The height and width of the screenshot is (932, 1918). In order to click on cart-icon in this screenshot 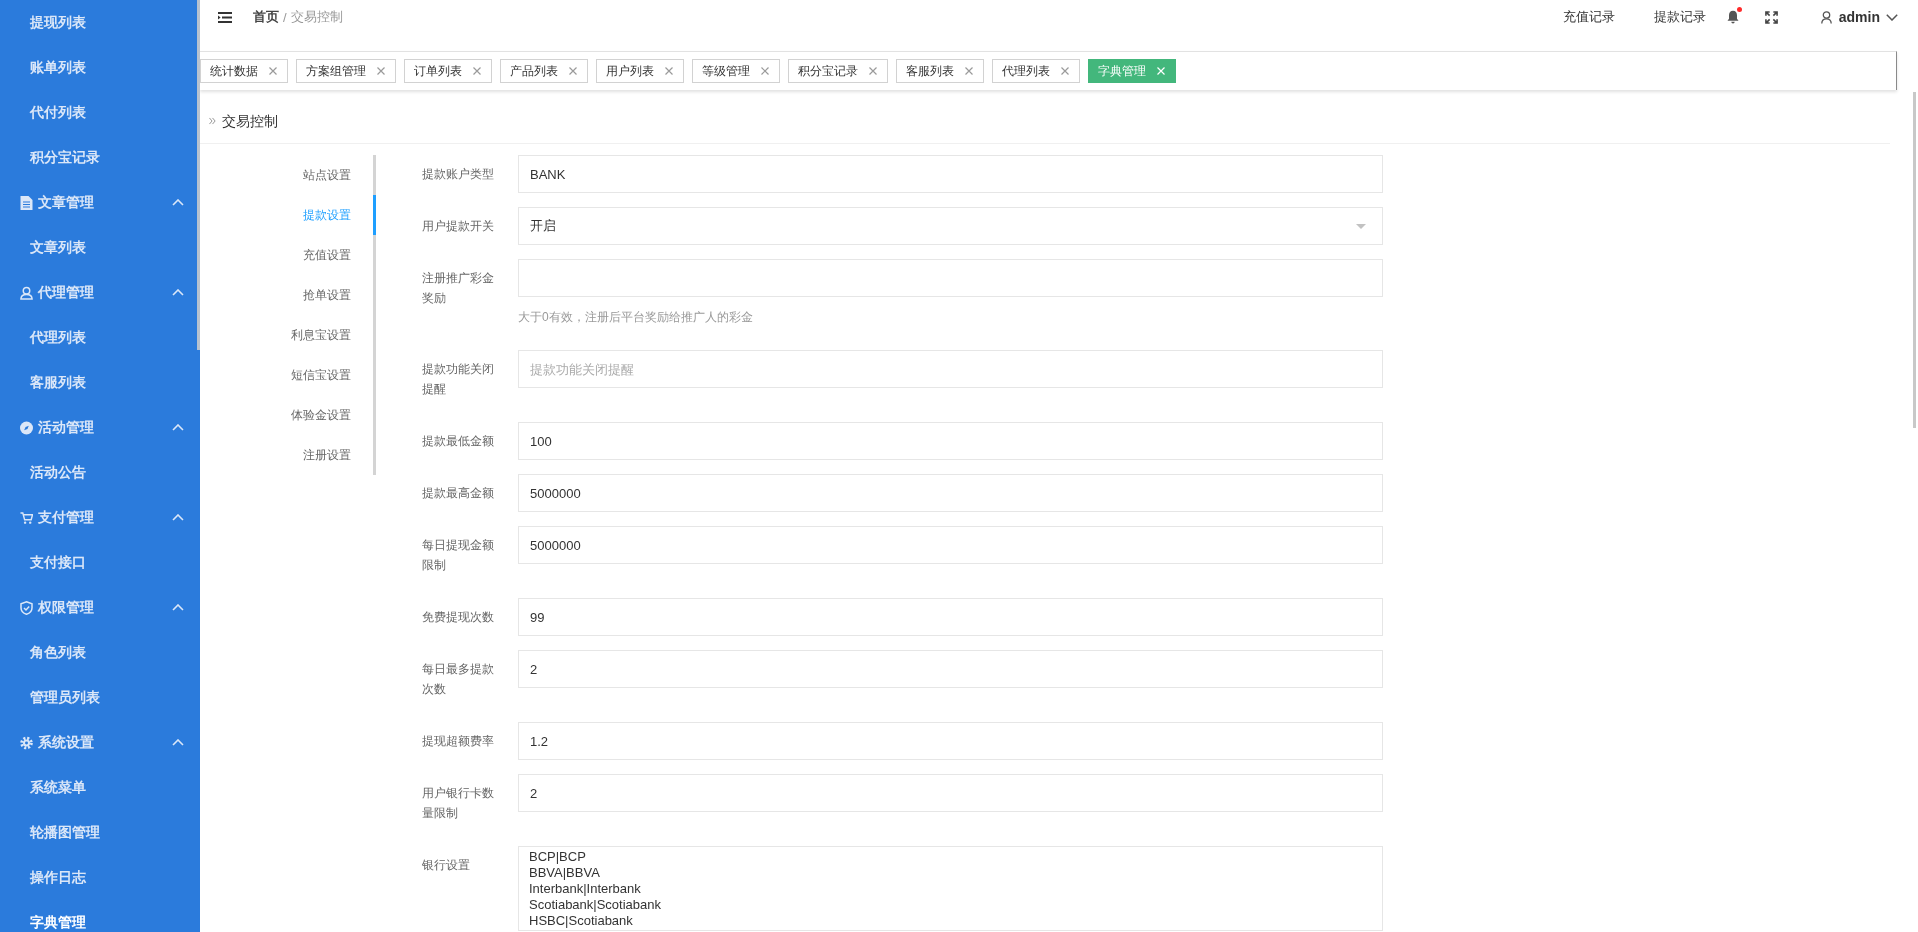, I will do `click(26, 517)`.